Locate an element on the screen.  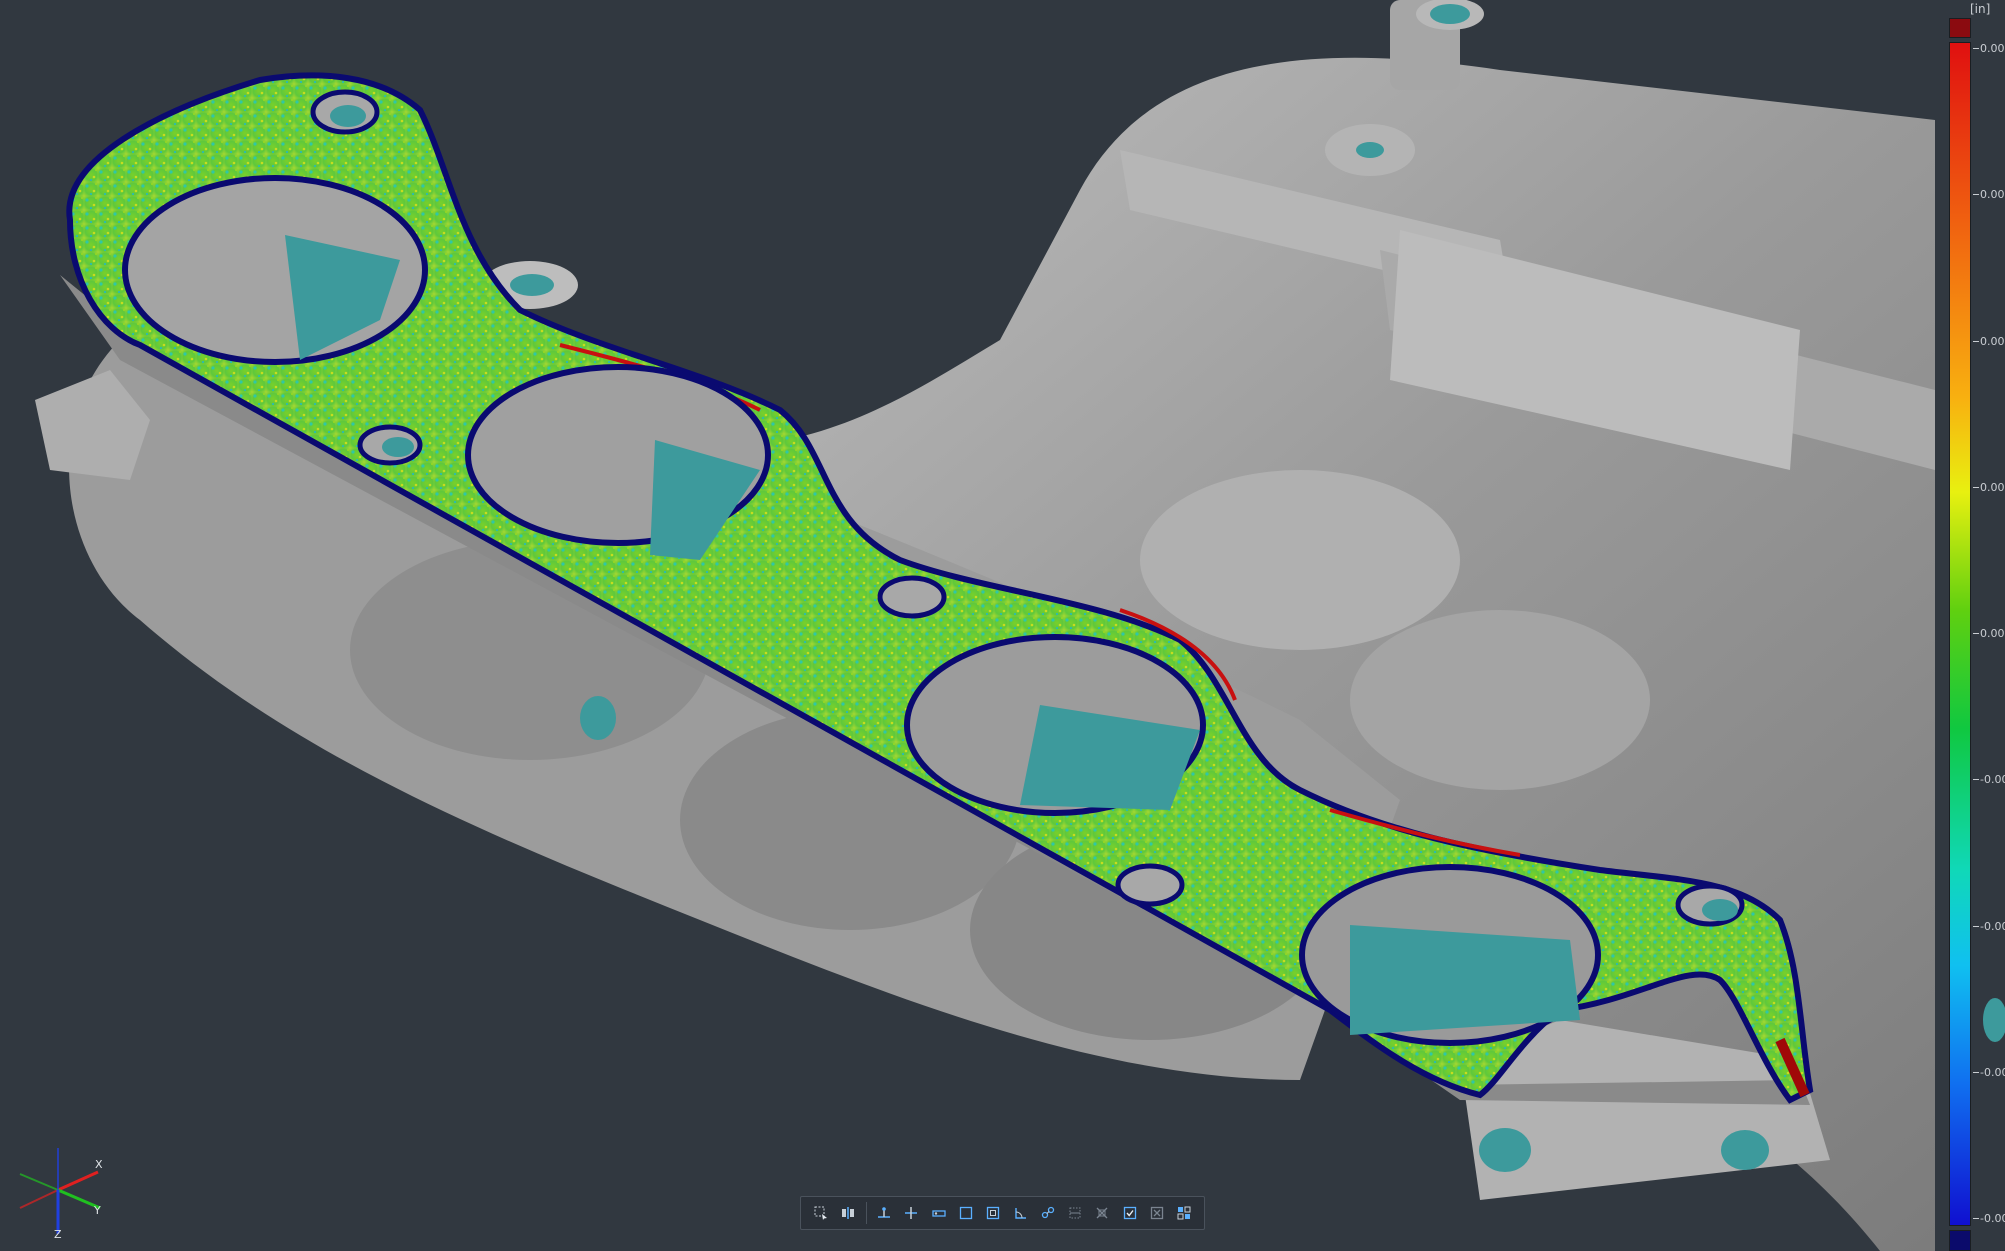
legend-under-tolerance-swatch is located at coordinates (1960, 1240).